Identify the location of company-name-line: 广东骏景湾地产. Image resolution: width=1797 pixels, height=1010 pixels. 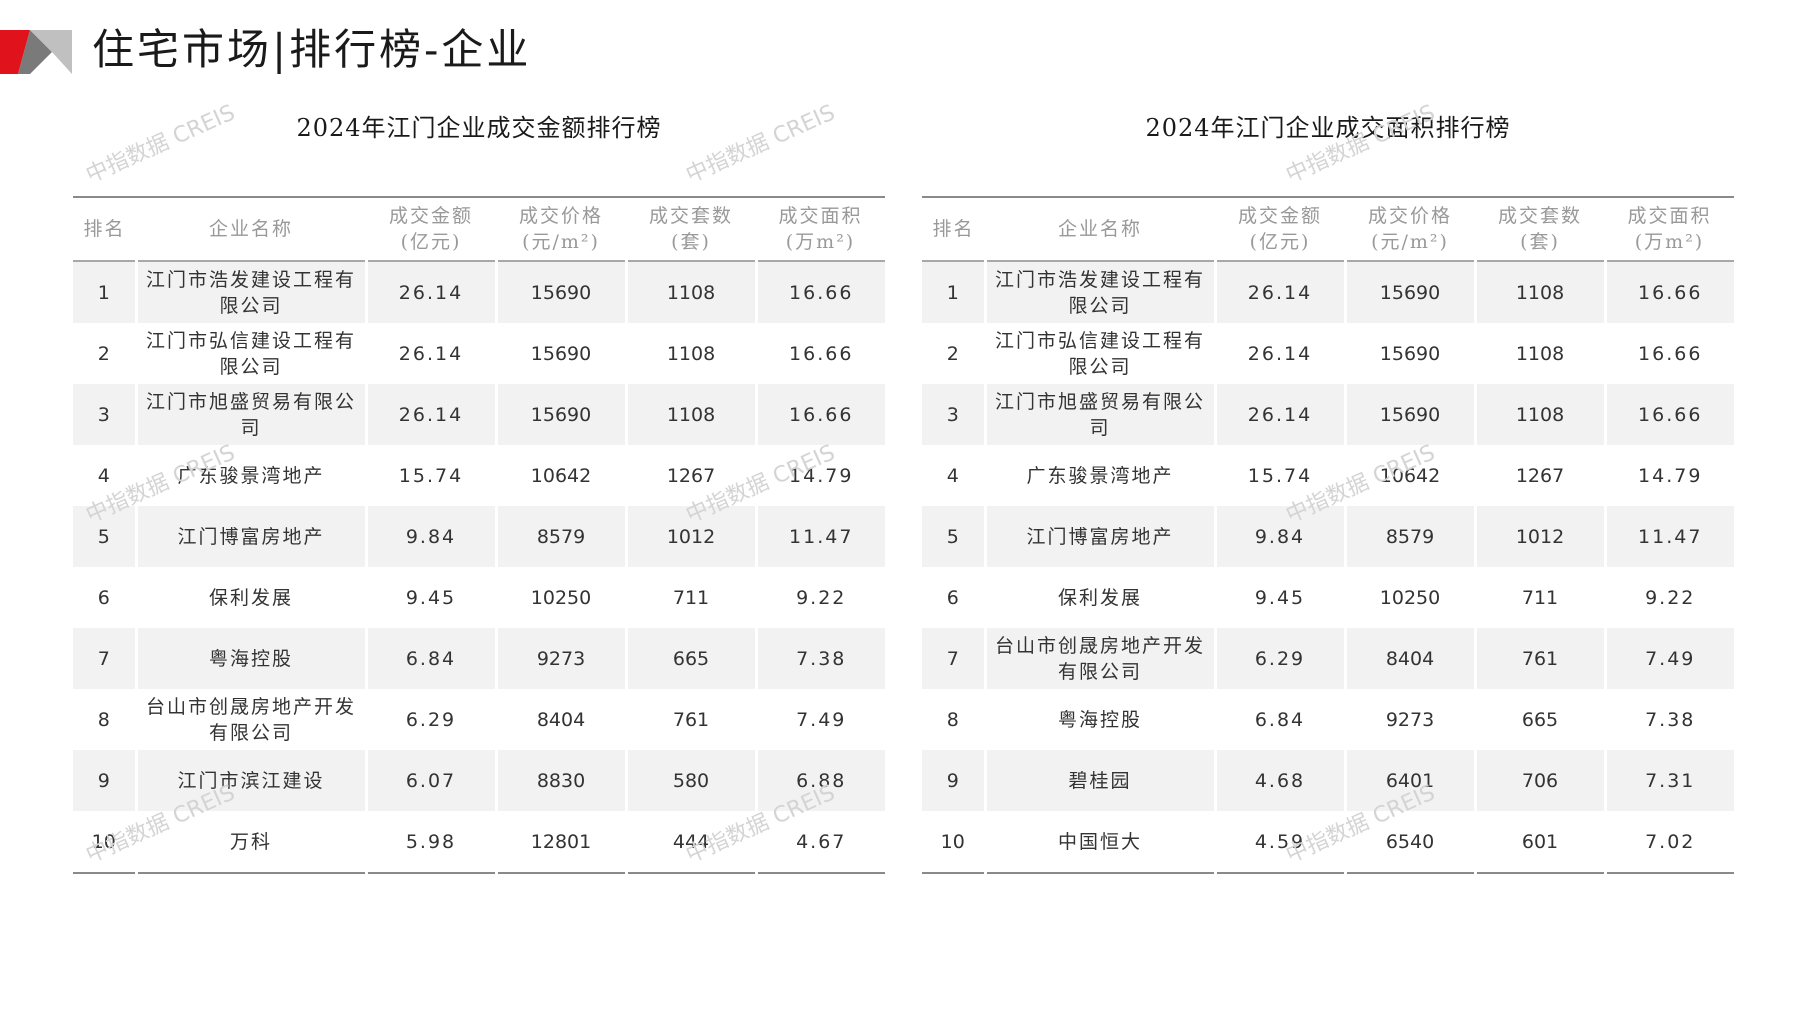
(1100, 475).